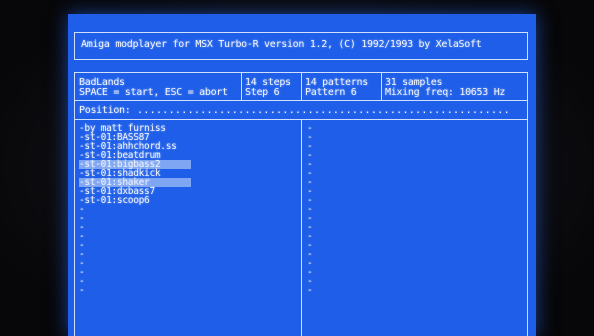  Describe the element at coordinates (153, 92) in the screenshot. I see `controls-hint: SPACE = start, ESC = abort` at that location.